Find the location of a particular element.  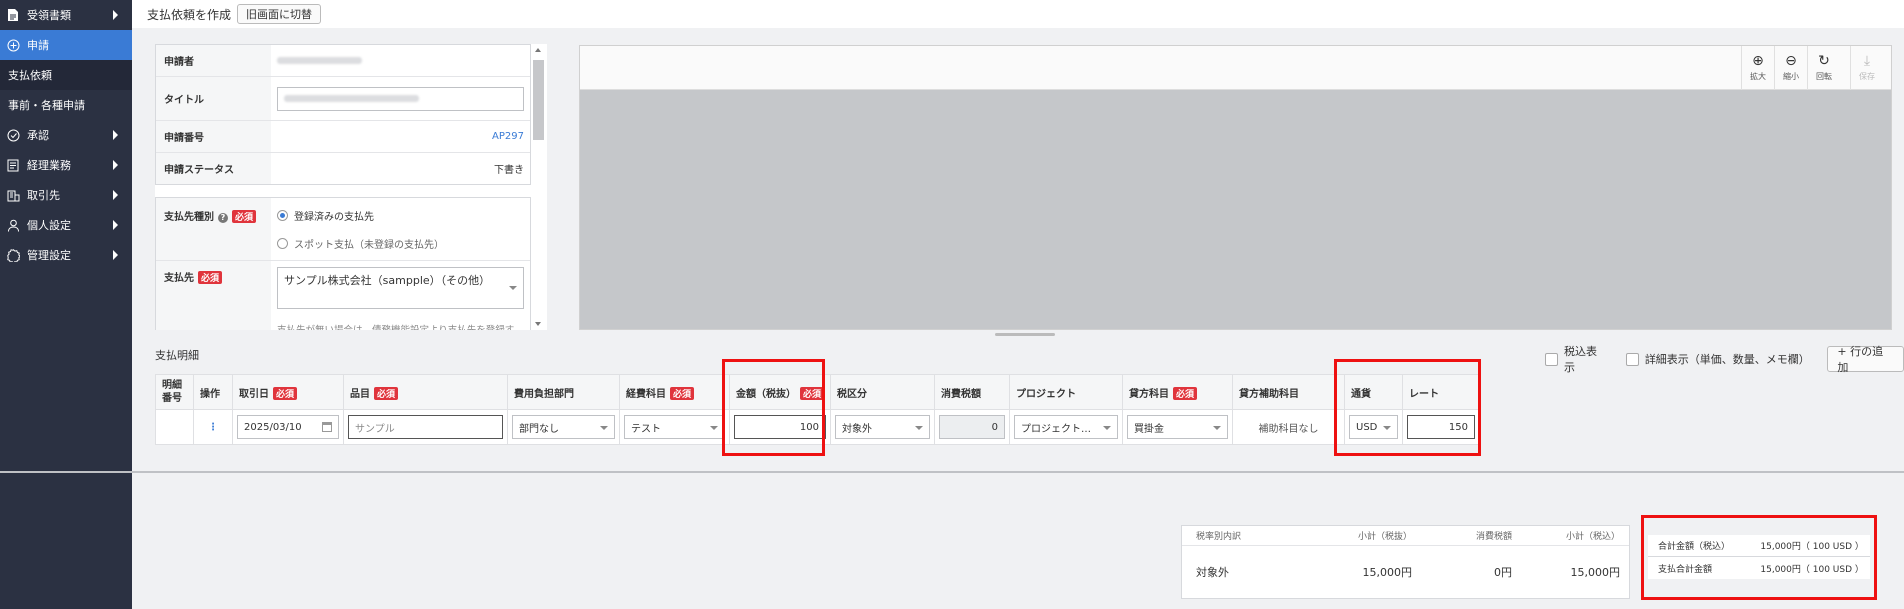

sidebar-item-label: 申請 is located at coordinates (38, 45).